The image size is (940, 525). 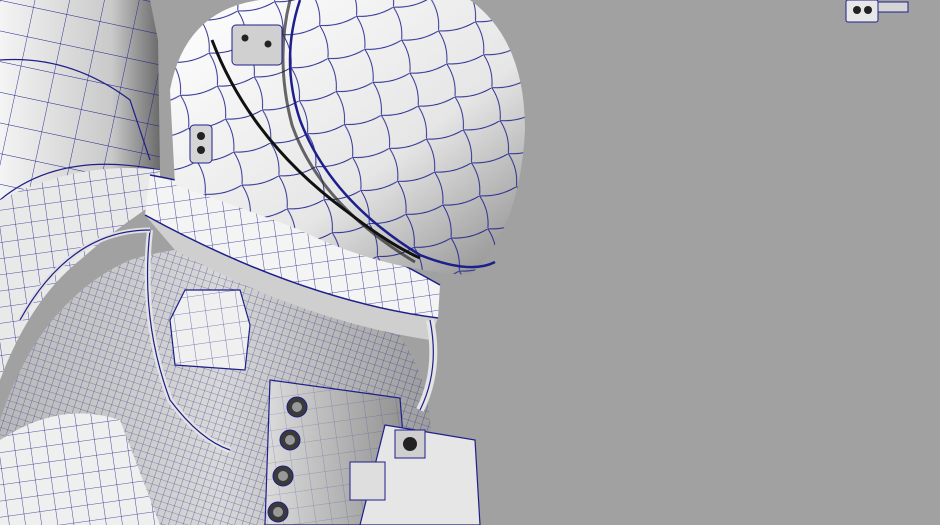 What do you see at coordinates (372, 452) in the screenshot?
I see `box-mesh` at bounding box center [372, 452].